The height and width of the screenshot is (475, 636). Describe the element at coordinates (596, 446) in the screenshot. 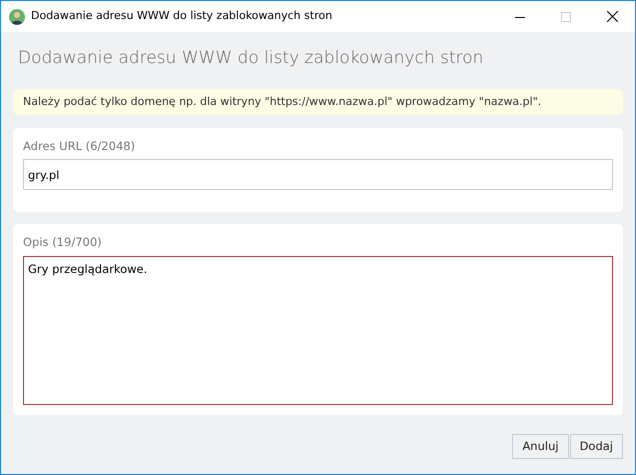

I see `add-button: Dodaj` at that location.